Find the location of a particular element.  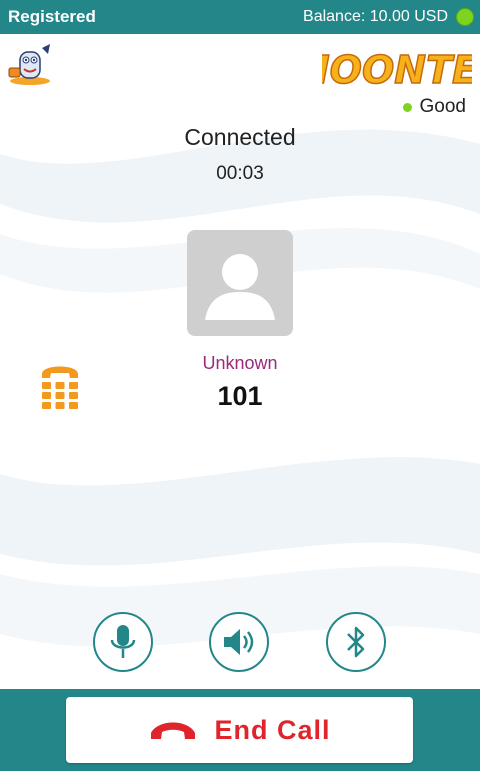

moontel-logo: MOONTEL is located at coordinates (397, 70).